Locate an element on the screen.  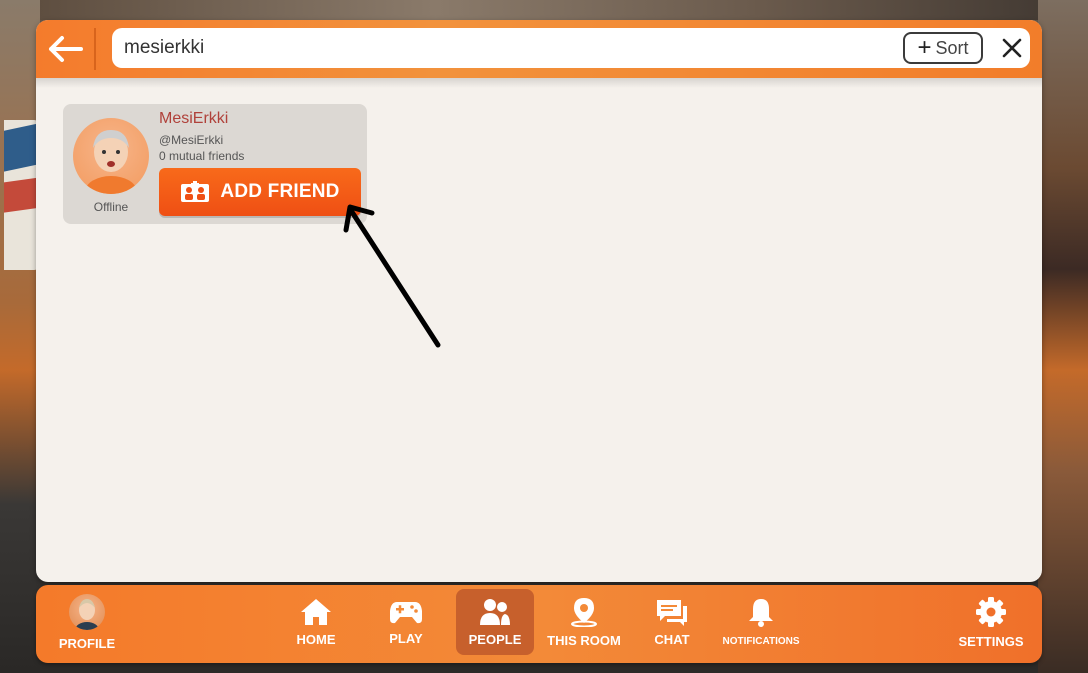
close-icon is located at coordinates (1012, 48).